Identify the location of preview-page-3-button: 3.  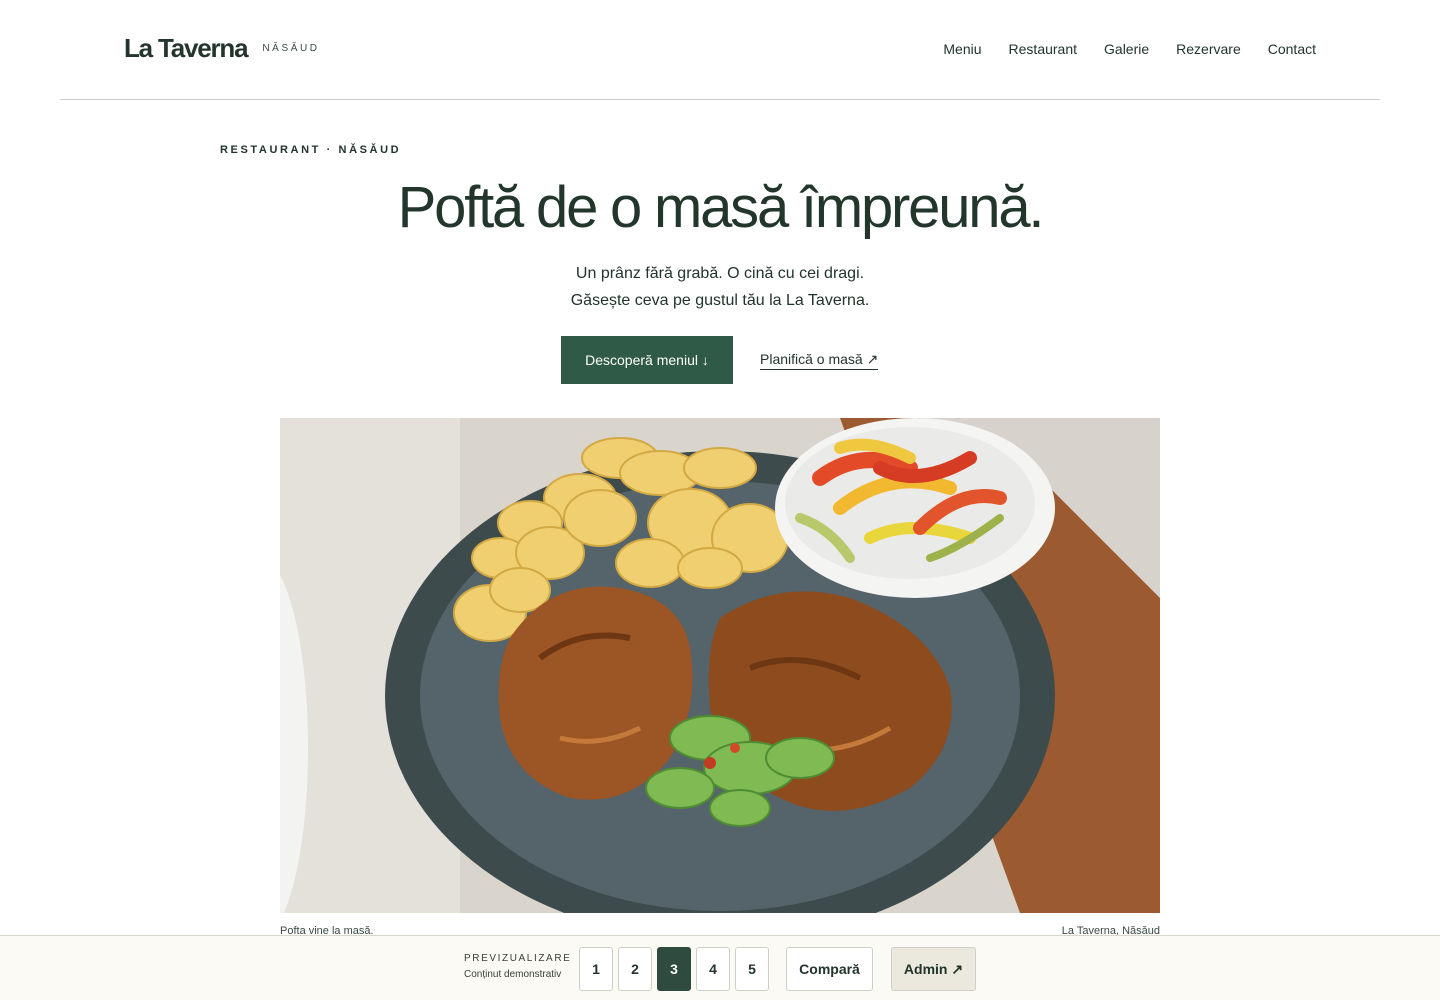
(674, 969).